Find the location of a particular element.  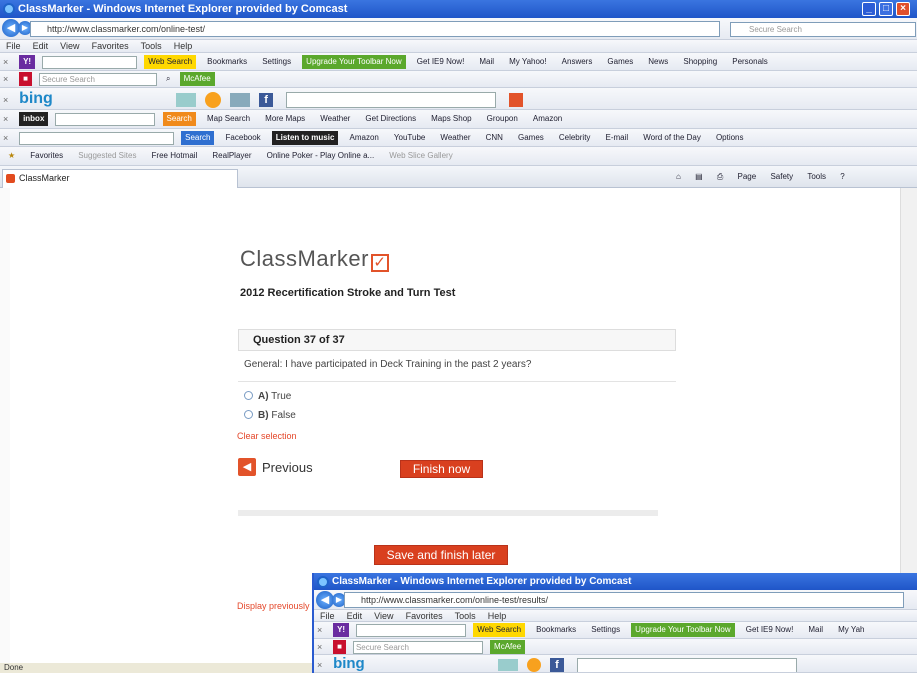

page-menu: Page is located at coordinates (747, 177).